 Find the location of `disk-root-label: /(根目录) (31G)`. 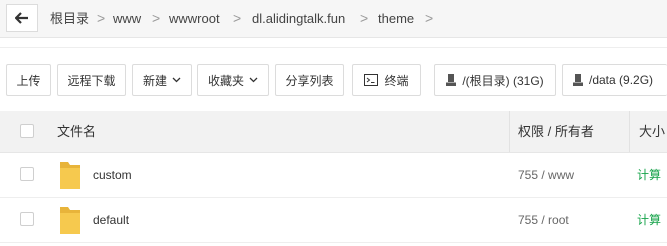

disk-root-label: /(根目录) (31G) is located at coordinates (503, 80).